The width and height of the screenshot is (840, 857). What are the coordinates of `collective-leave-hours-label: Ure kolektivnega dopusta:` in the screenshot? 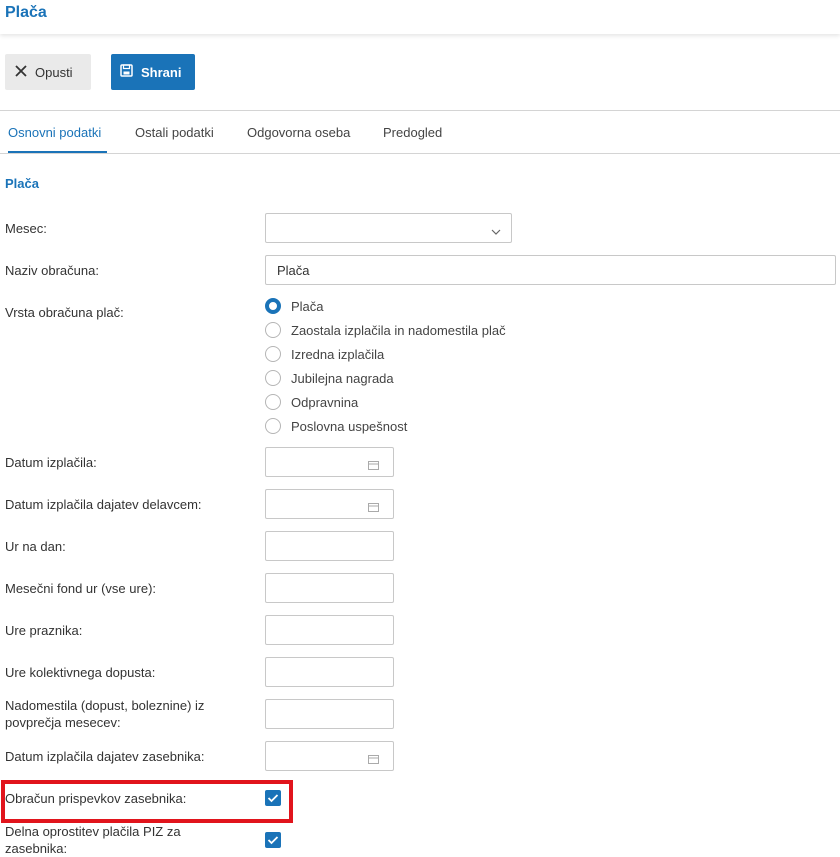 It's located at (80, 672).